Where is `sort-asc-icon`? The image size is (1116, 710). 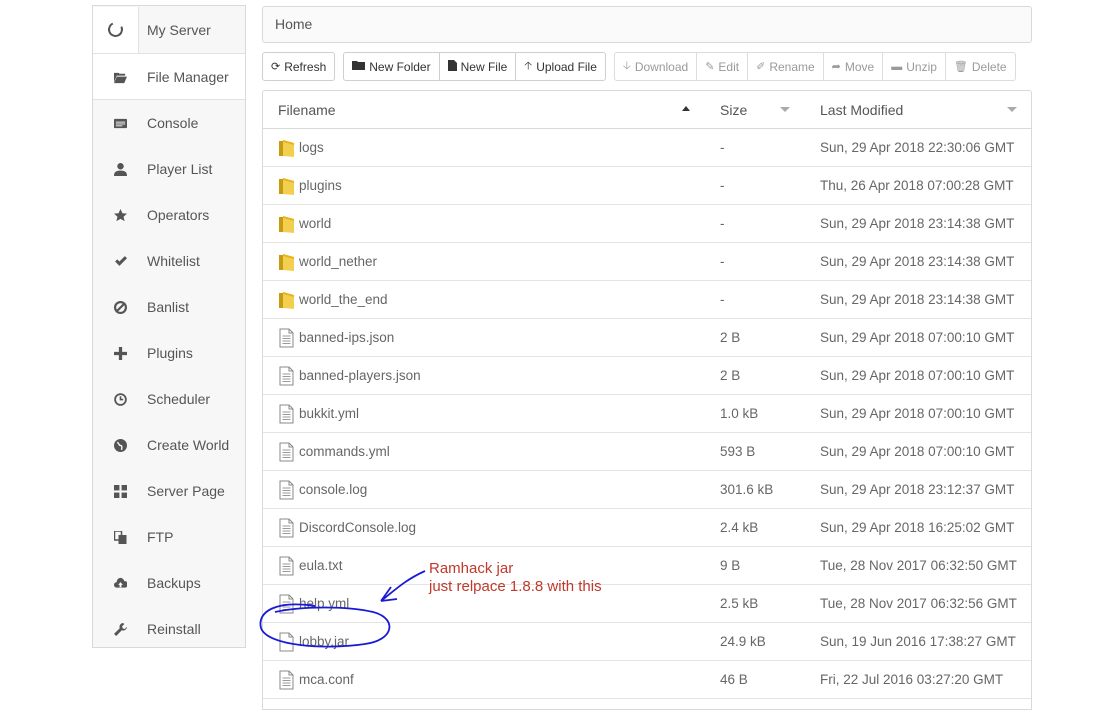
sort-asc-icon is located at coordinates (686, 108).